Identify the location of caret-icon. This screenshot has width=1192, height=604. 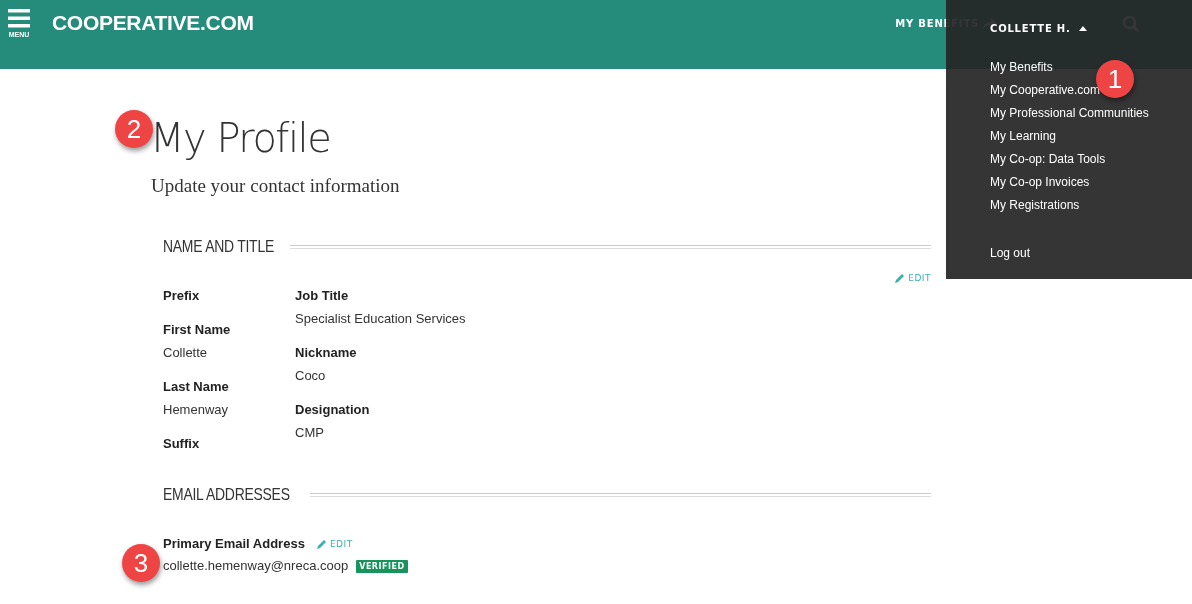
(1082, 28).